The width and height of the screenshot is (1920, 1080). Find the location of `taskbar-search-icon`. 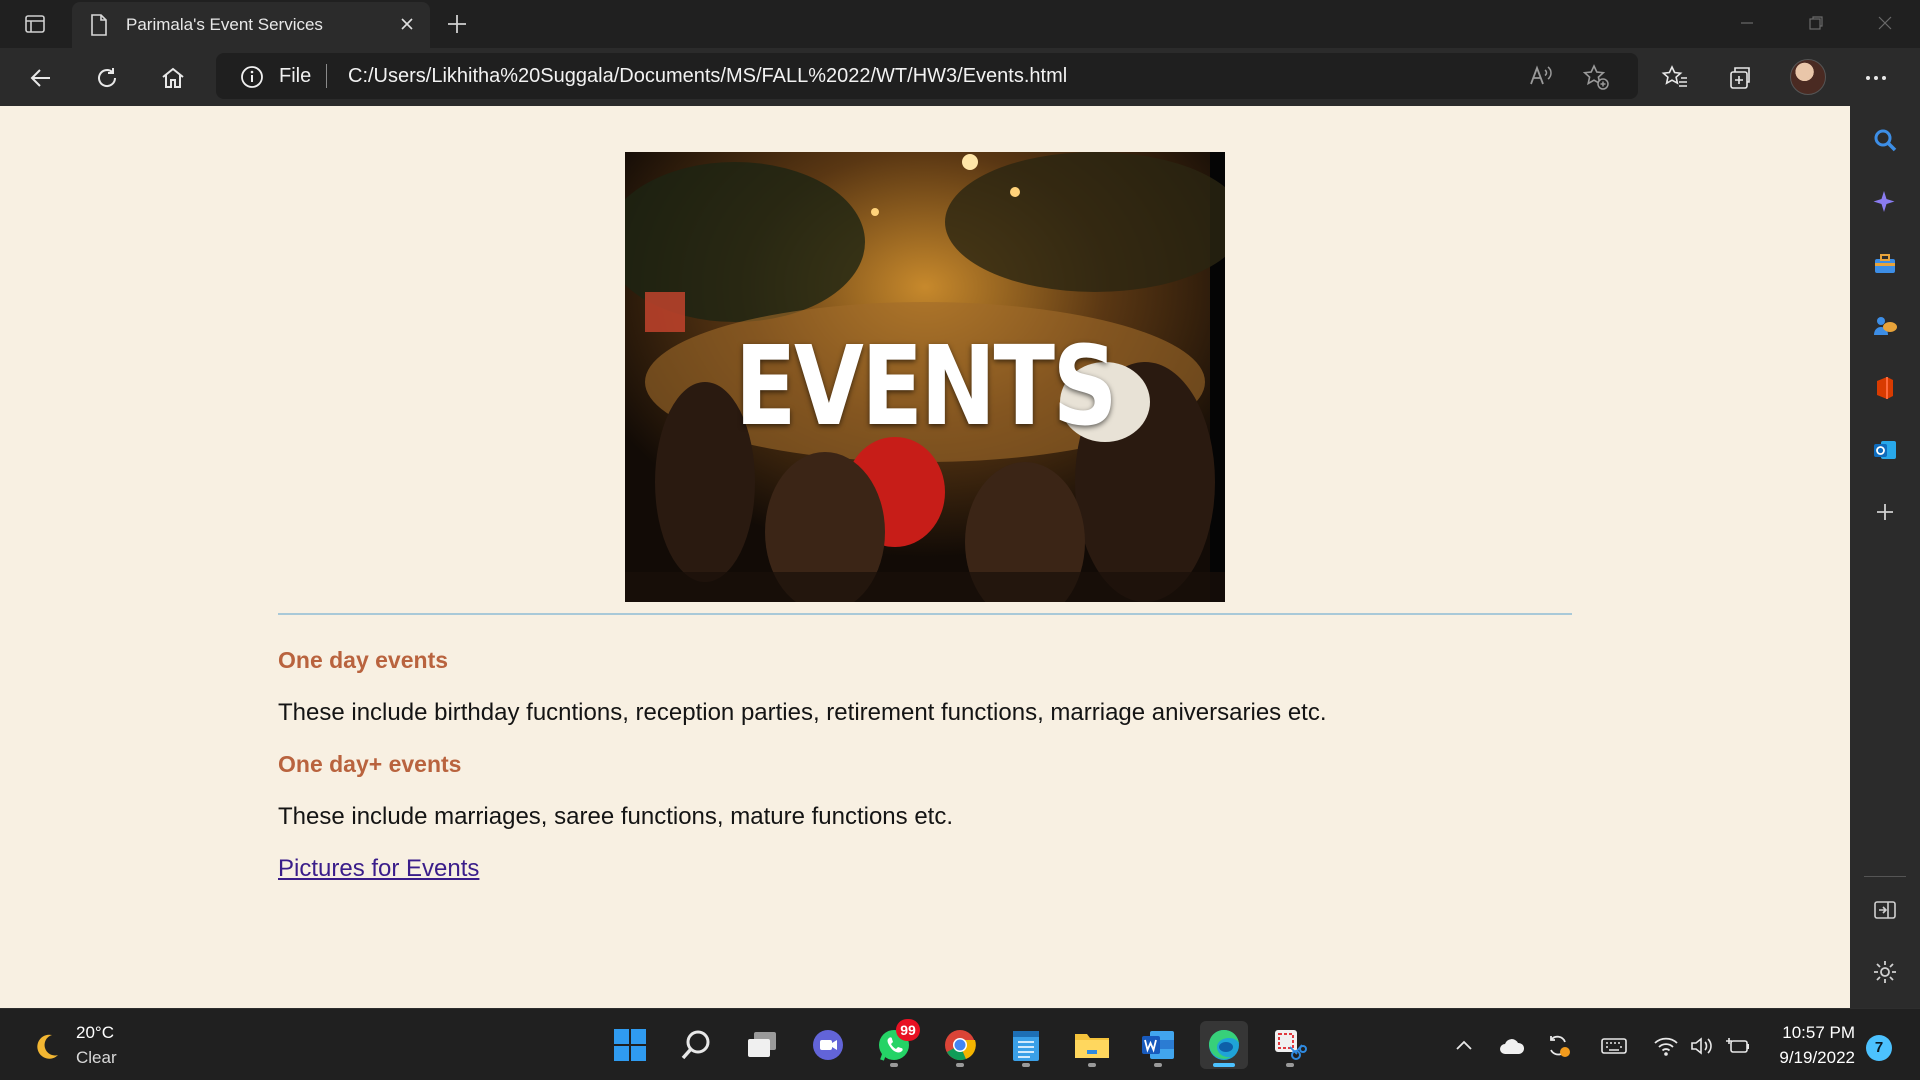

taskbar-search-icon is located at coordinates (696, 1045).